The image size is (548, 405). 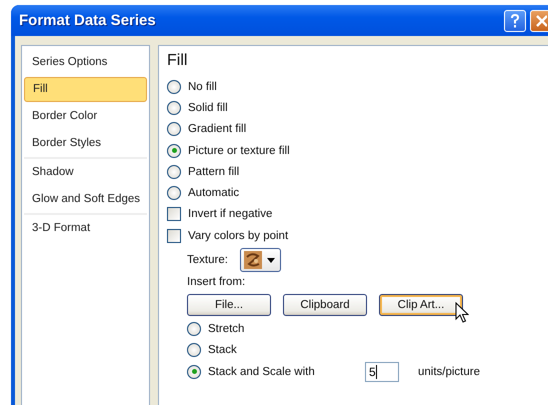 I want to click on radio-label: Stack and Scale with, so click(x=283, y=372).